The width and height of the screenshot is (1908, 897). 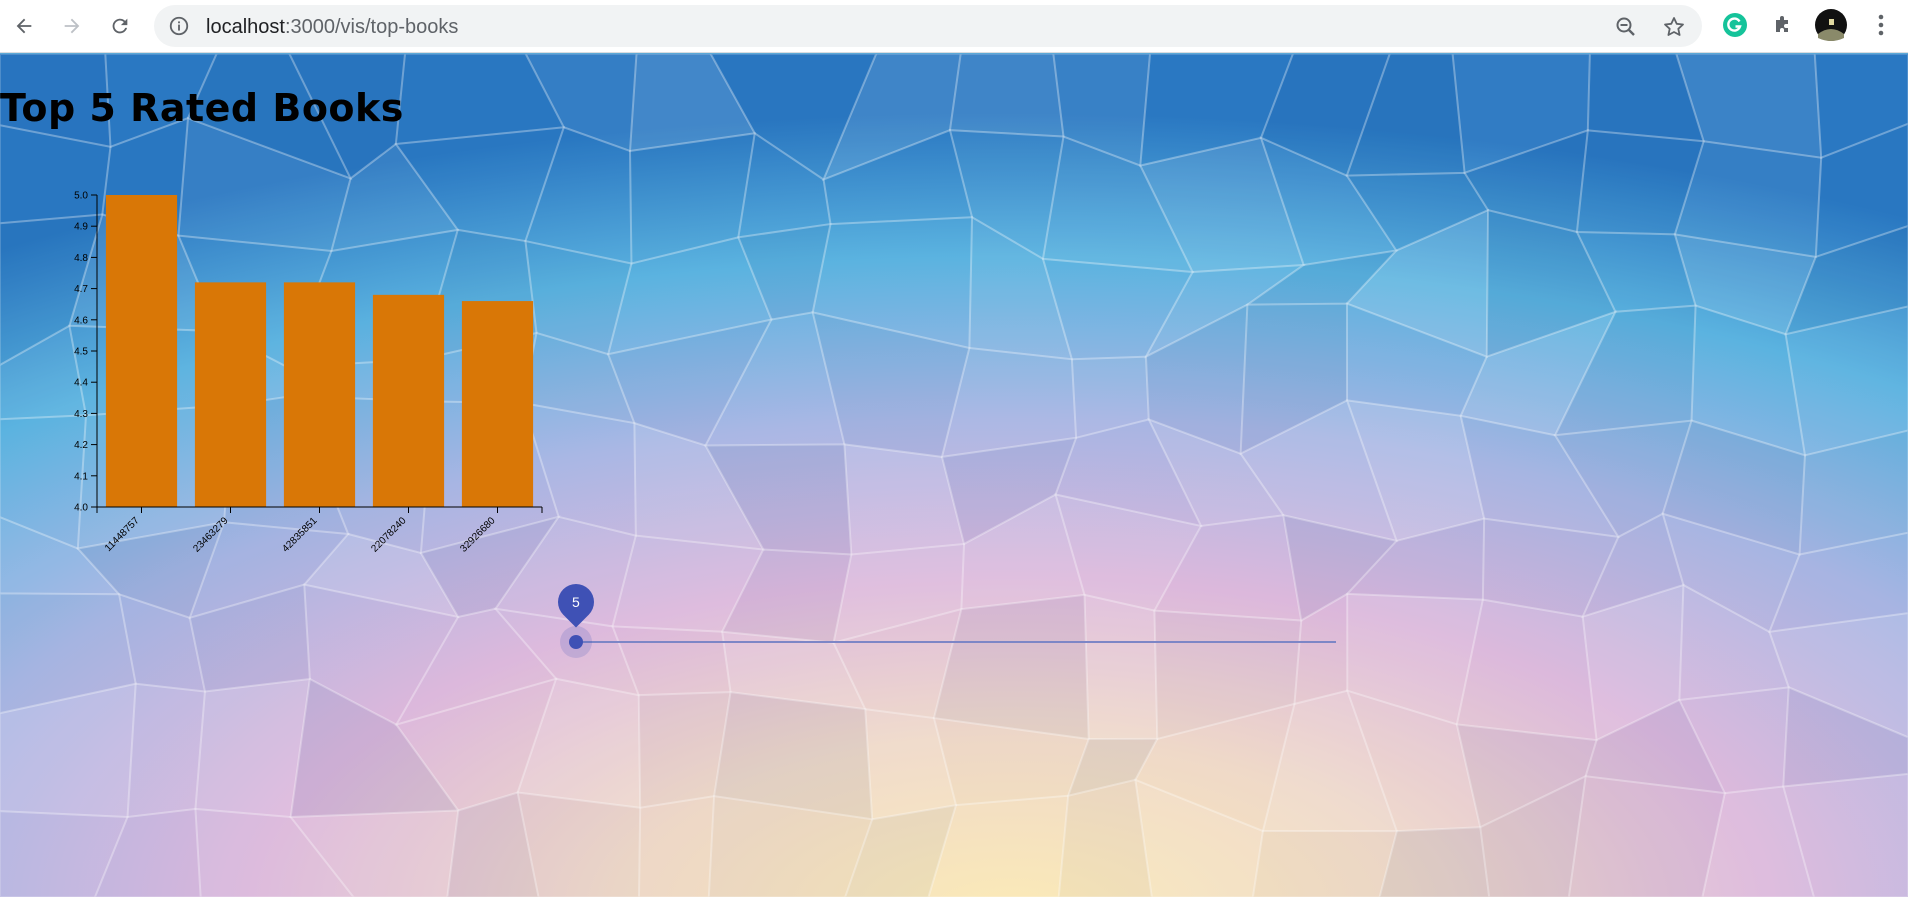 I want to click on url-host: localhost, so click(x=245, y=27).